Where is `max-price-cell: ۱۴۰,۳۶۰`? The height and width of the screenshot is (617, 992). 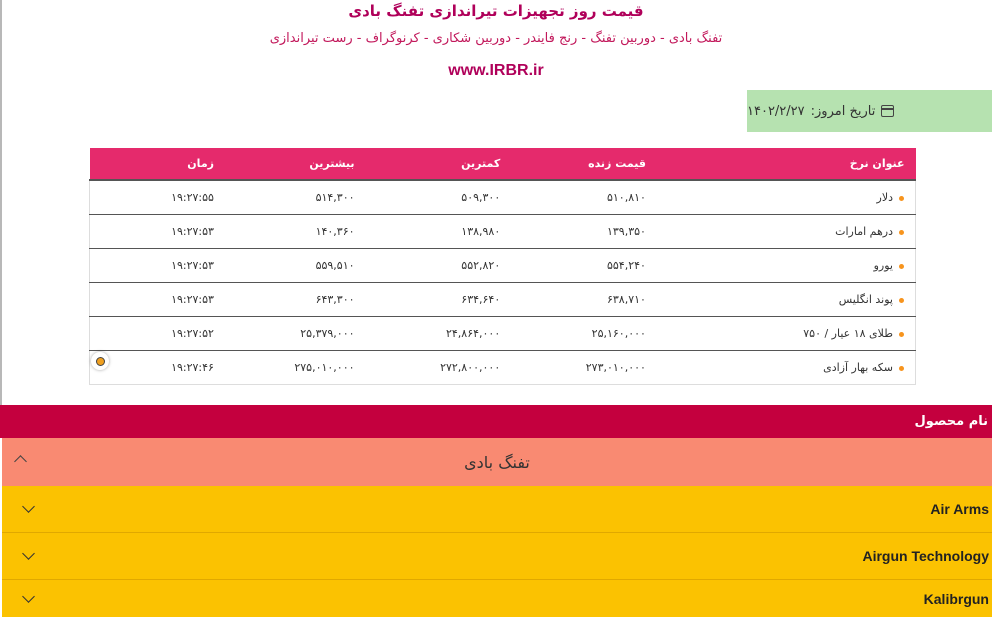 max-price-cell: ۱۴۰,۳۶۰ is located at coordinates (295, 231).